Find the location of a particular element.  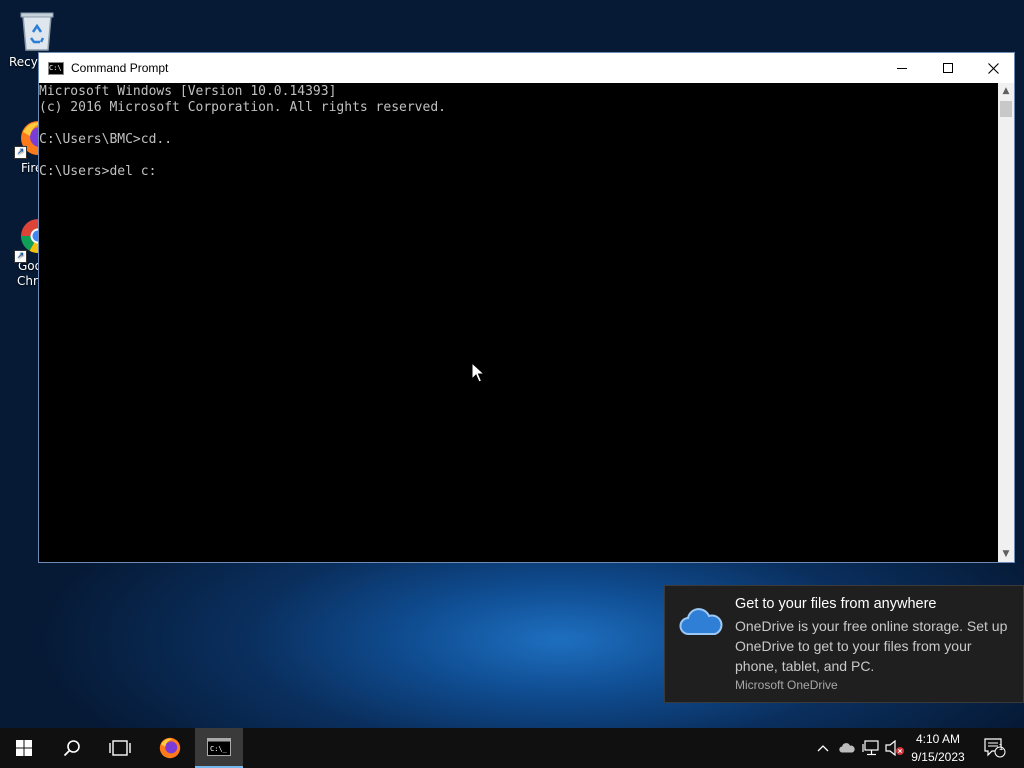

search-icon is located at coordinates (71, 748).